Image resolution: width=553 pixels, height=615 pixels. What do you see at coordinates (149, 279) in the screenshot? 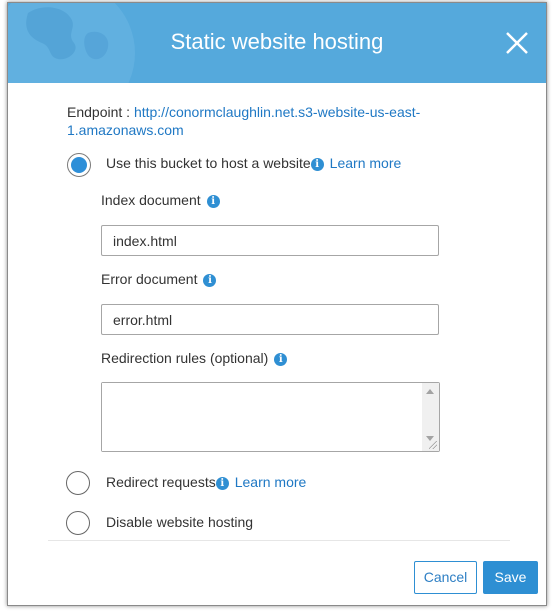
I see `error-document-label: Error document` at bounding box center [149, 279].